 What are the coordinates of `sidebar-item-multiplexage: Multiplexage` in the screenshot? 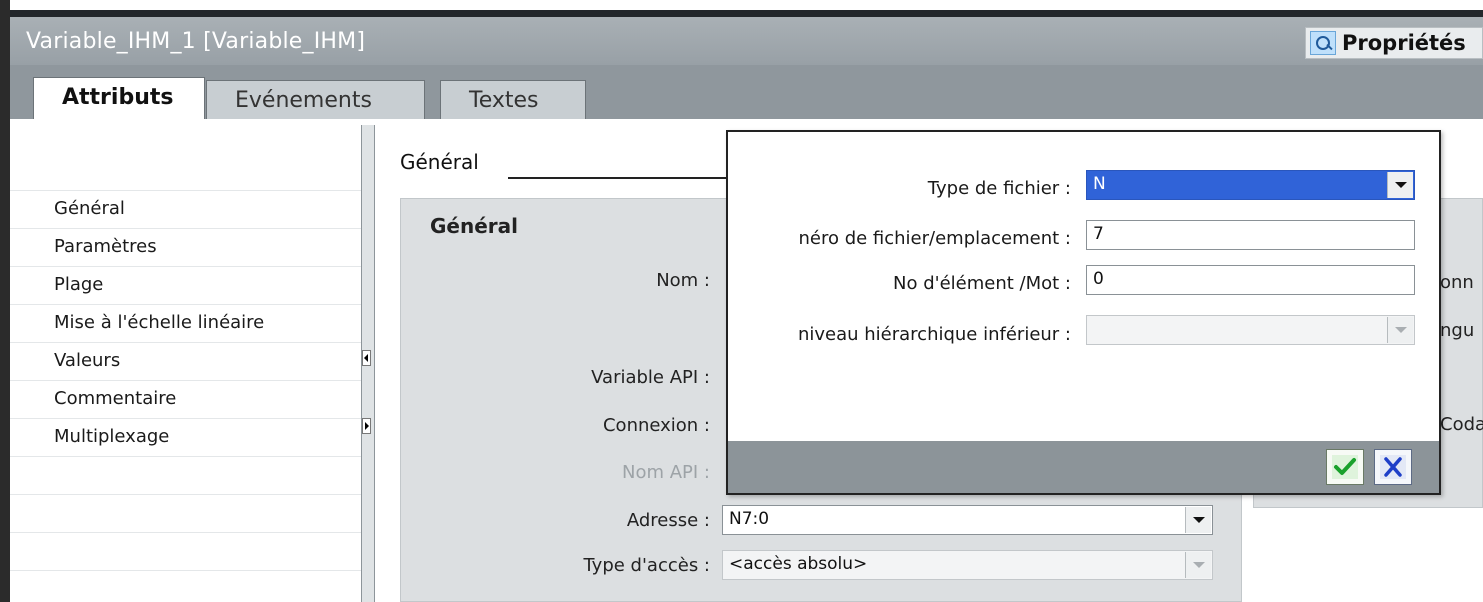 It's located at (111, 436).